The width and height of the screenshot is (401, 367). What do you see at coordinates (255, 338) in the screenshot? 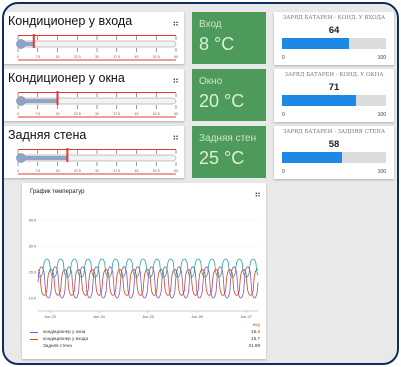
I see `legend-series-avg: 15.7` at bounding box center [255, 338].